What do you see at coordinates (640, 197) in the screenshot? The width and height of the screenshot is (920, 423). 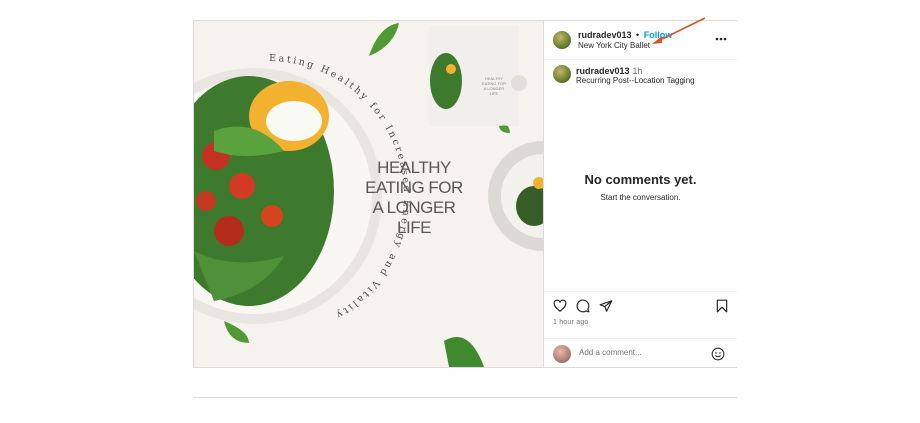 I see `no-comments-subtitle: Start the conversation.` at bounding box center [640, 197].